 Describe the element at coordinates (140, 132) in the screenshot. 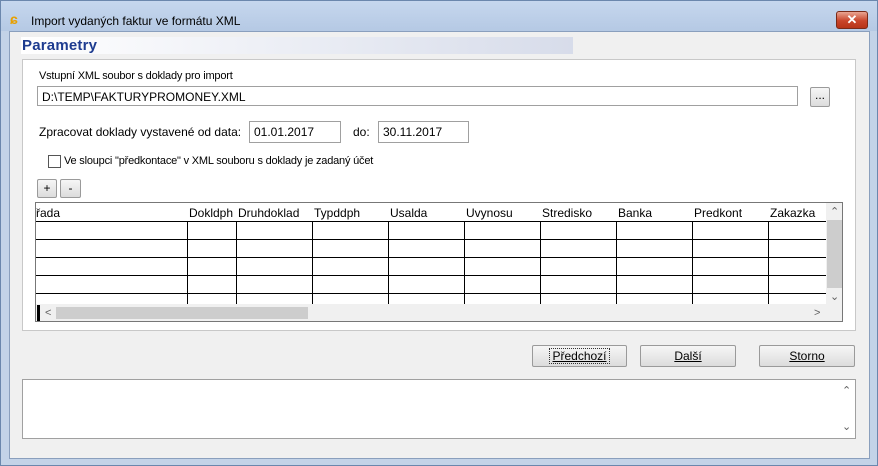

I see `date-from-label: Zpracovat doklady vystavené od data:` at that location.